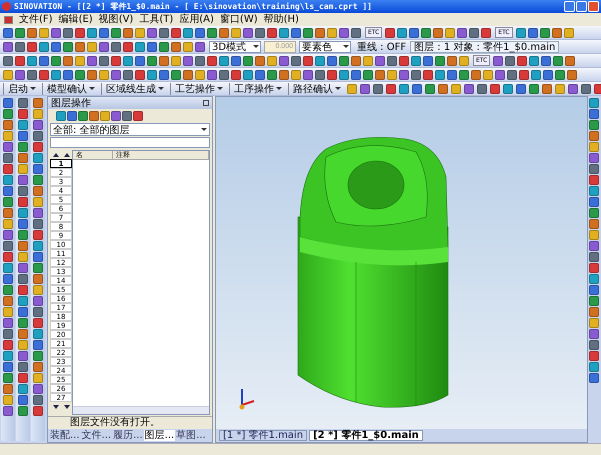  I want to click on menu-item: 文件(F), so click(36, 20).